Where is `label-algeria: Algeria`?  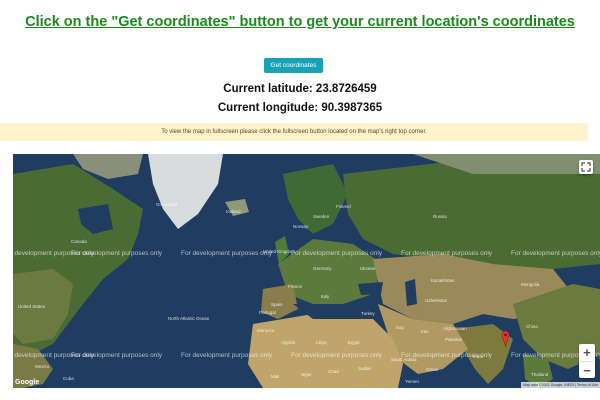 label-algeria: Algeria is located at coordinates (288, 342).